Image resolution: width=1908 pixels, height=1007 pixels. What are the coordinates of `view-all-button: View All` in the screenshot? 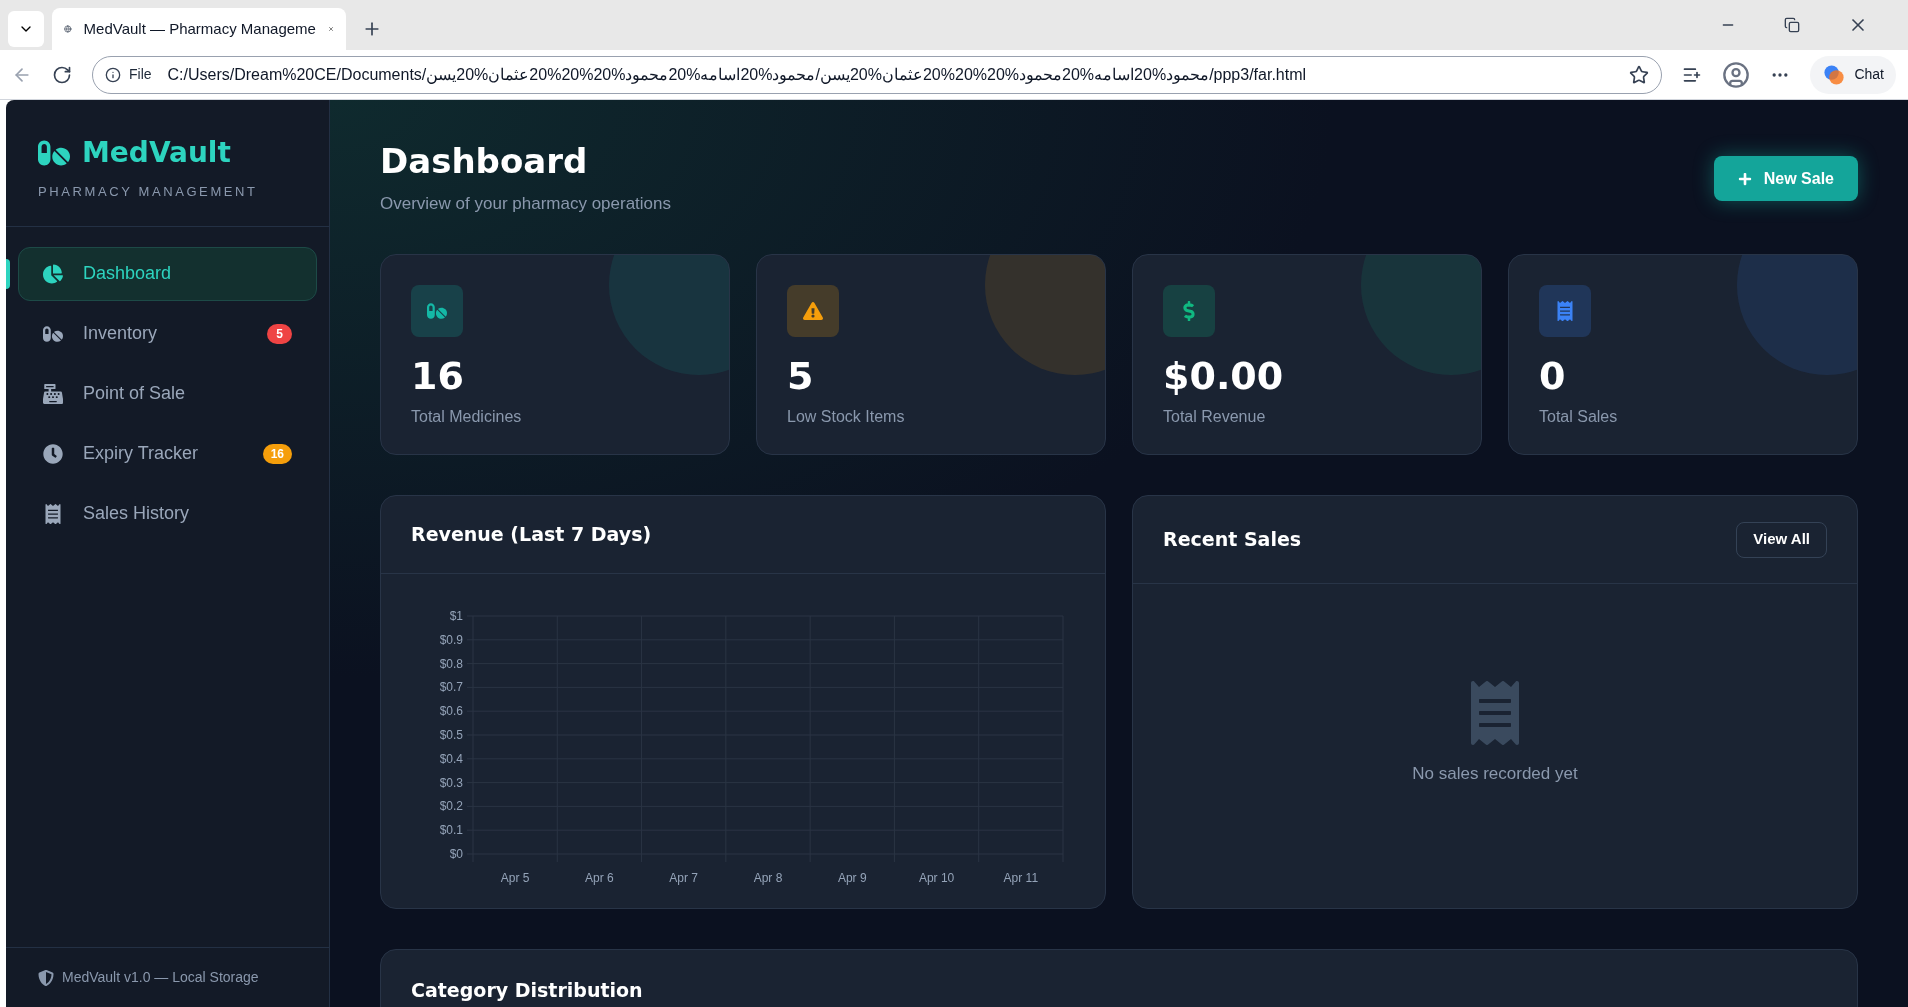 It's located at (1781, 539).